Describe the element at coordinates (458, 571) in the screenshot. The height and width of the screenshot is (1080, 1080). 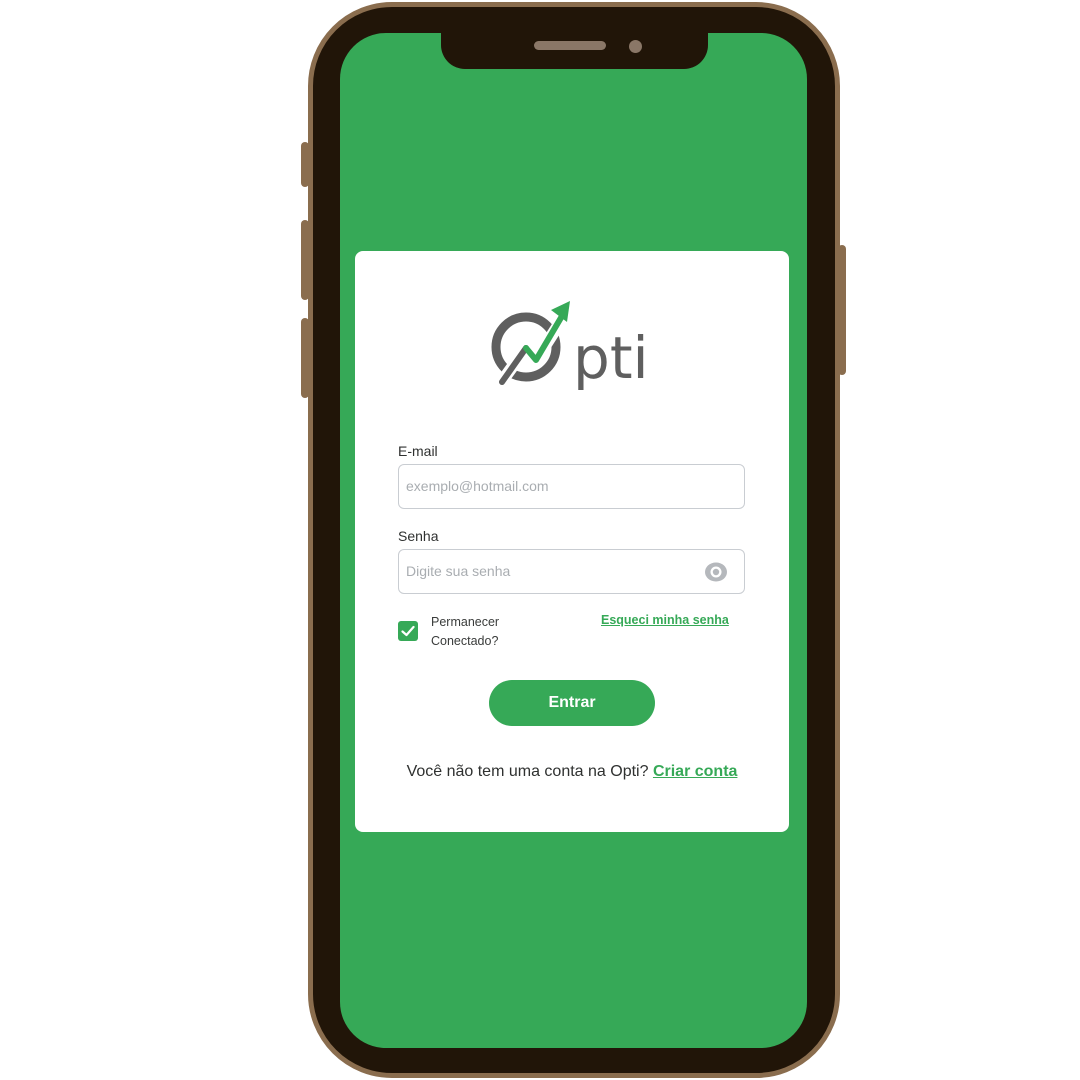
I see `password-placeholder: Digite sua senha` at that location.